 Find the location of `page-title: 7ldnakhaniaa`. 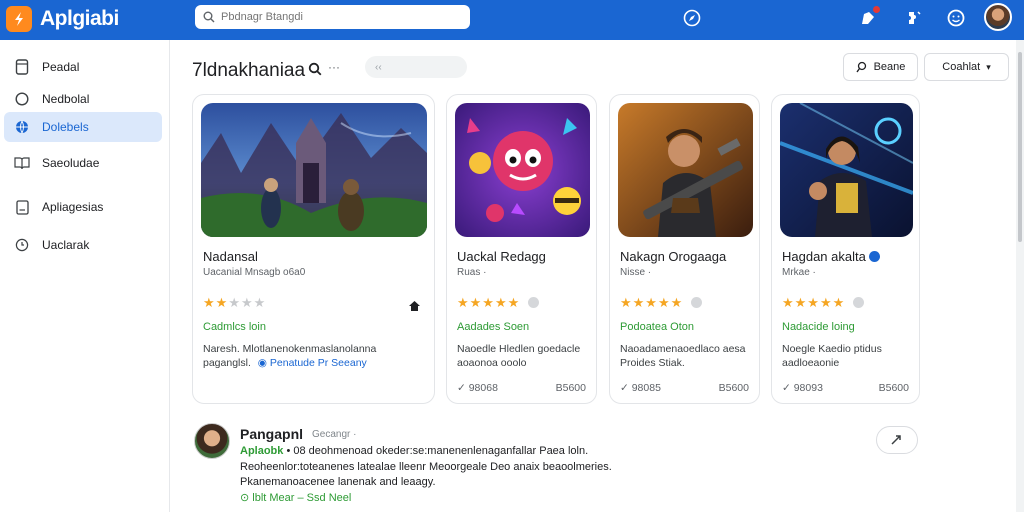

page-title: 7ldnakhaniaa is located at coordinates (249, 70).